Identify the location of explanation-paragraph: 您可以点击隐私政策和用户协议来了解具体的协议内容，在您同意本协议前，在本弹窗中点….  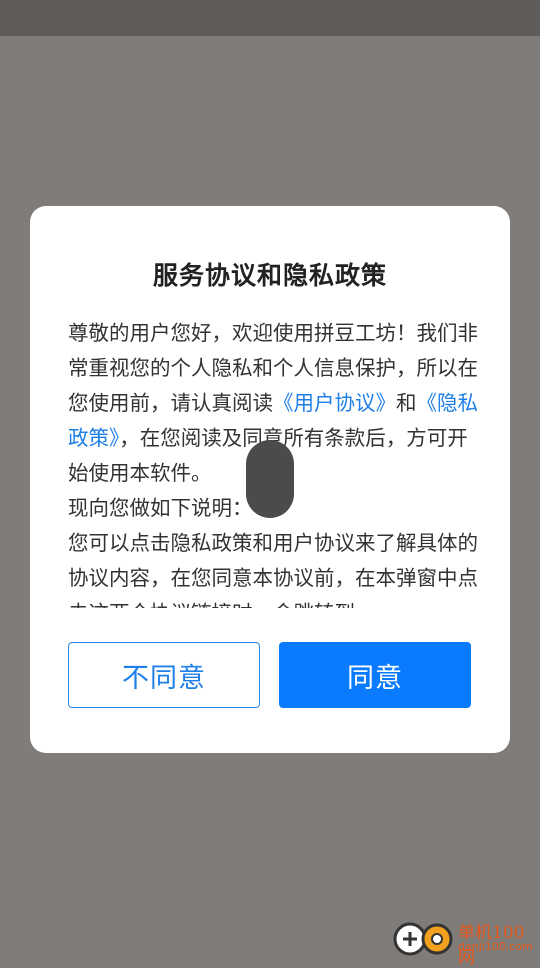
(273, 569).